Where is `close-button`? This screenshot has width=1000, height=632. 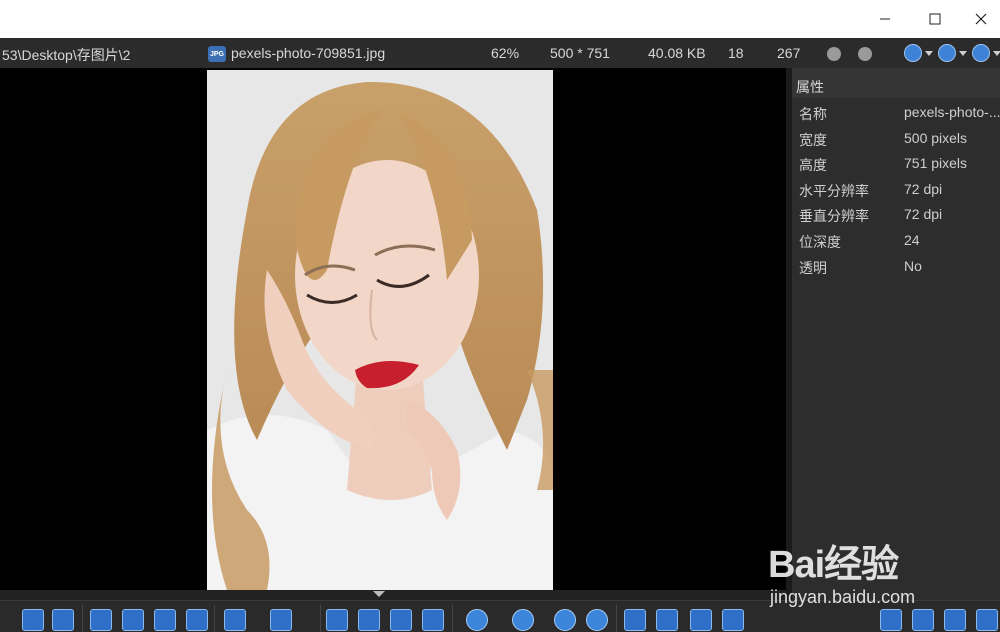
close-button is located at coordinates (979, 19).